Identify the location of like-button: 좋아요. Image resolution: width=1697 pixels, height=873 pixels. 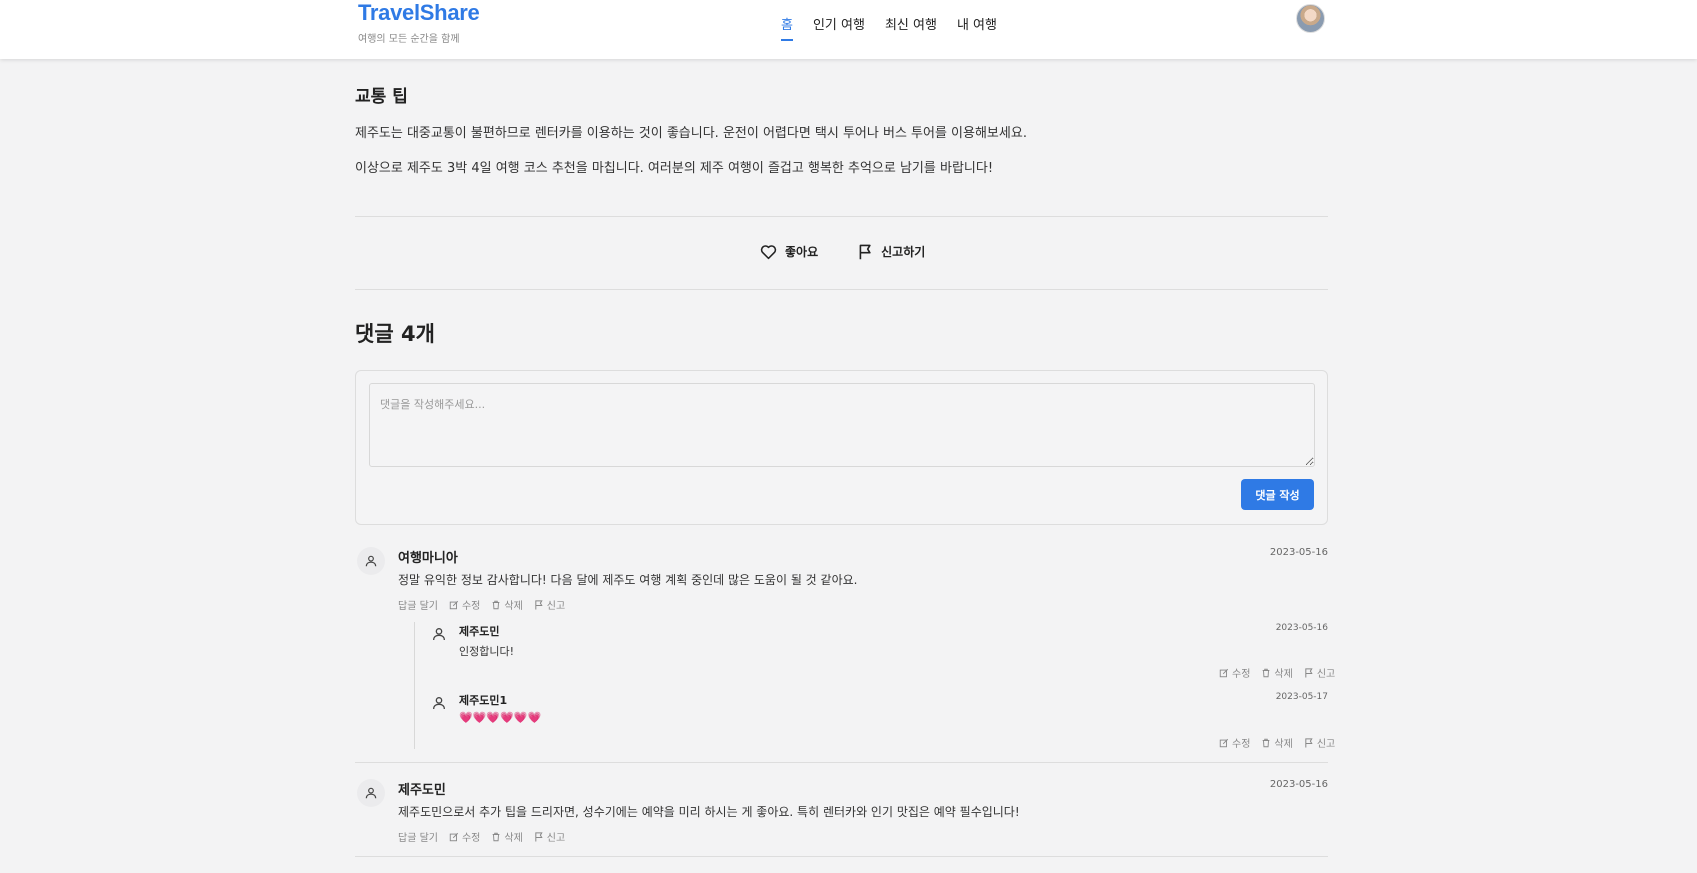
(789, 251).